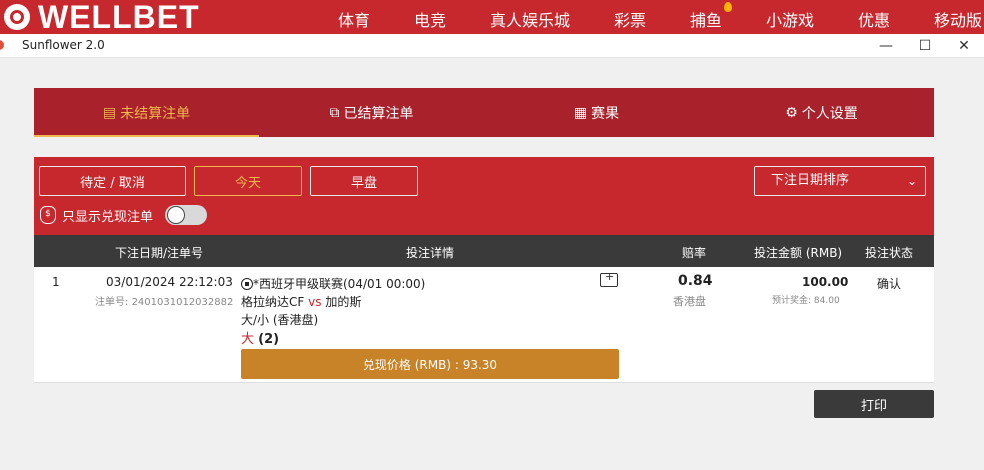  I want to click on tab-settled-bets: ⧉ 已结算注单, so click(371, 112).